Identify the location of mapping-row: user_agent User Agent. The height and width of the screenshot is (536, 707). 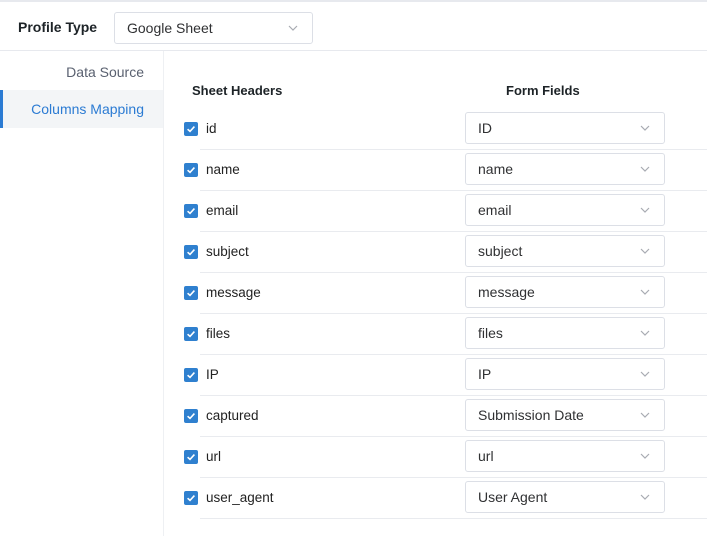
(435, 498).